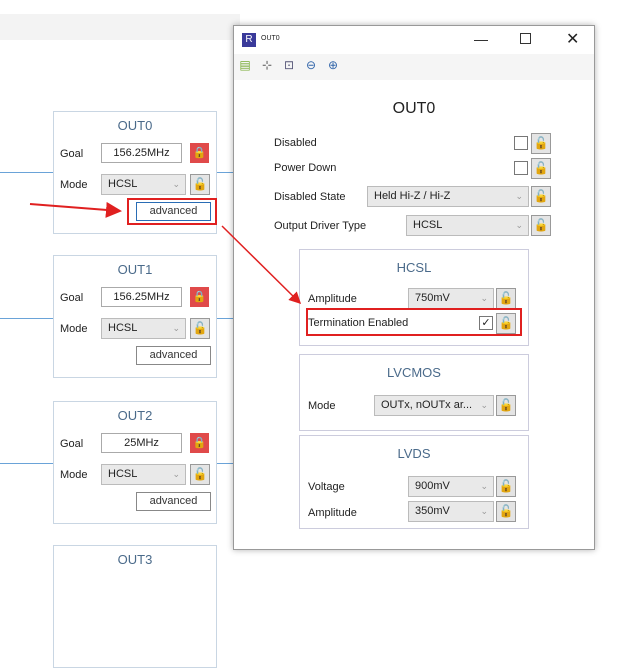 Image resolution: width=618 pixels, height=668 pixels. Describe the element at coordinates (261, 265) in the screenshot. I see `arrow-to-termination` at that location.